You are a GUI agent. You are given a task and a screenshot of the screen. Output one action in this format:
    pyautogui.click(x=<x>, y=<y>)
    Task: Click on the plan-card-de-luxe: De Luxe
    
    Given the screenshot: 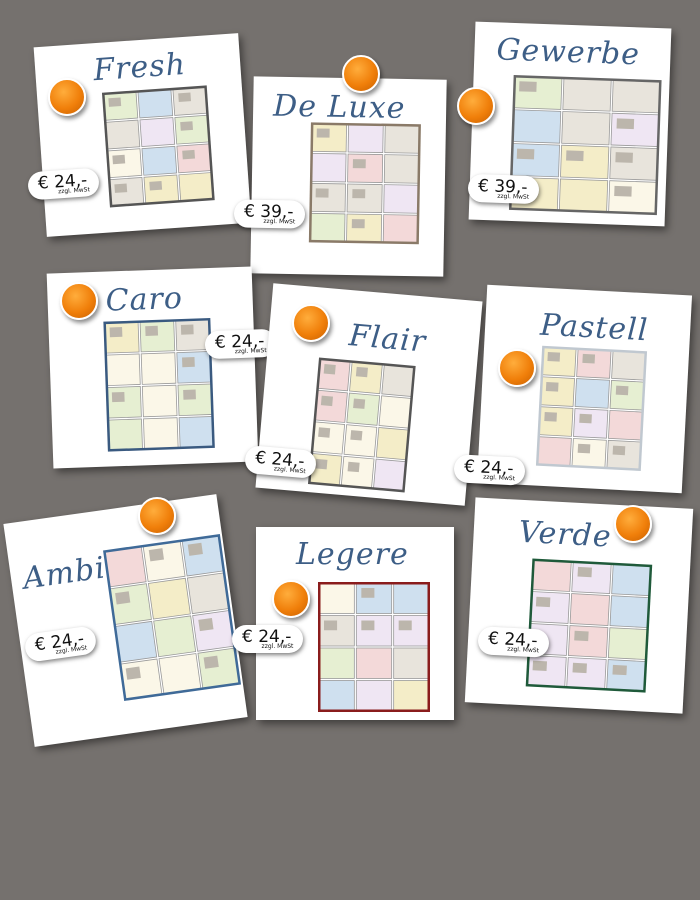 What is the action you would take?
    pyautogui.click(x=348, y=176)
    